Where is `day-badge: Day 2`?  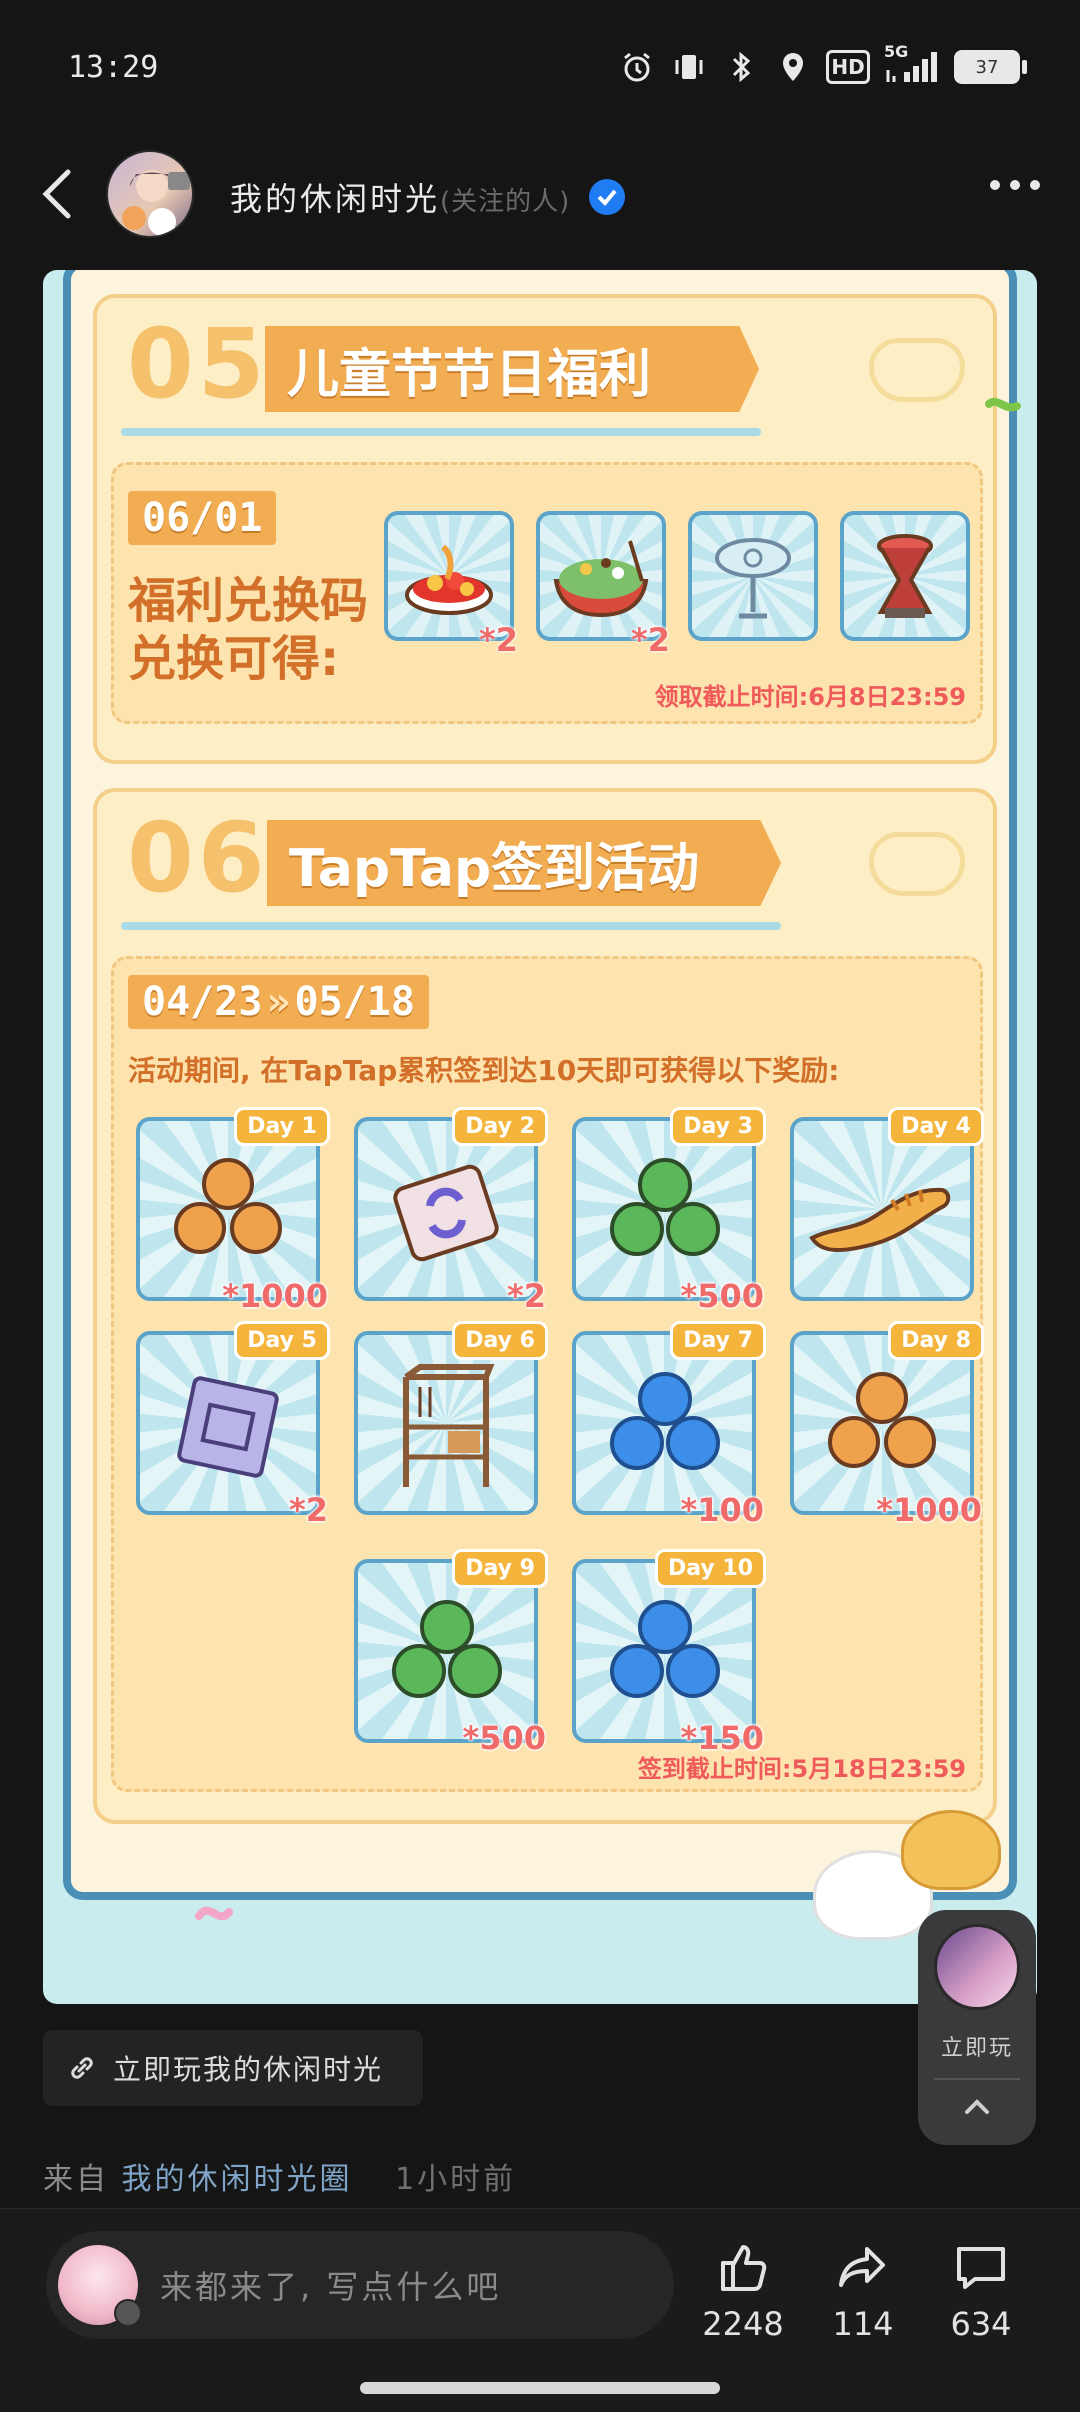
day-badge: Day 2 is located at coordinates (500, 1126).